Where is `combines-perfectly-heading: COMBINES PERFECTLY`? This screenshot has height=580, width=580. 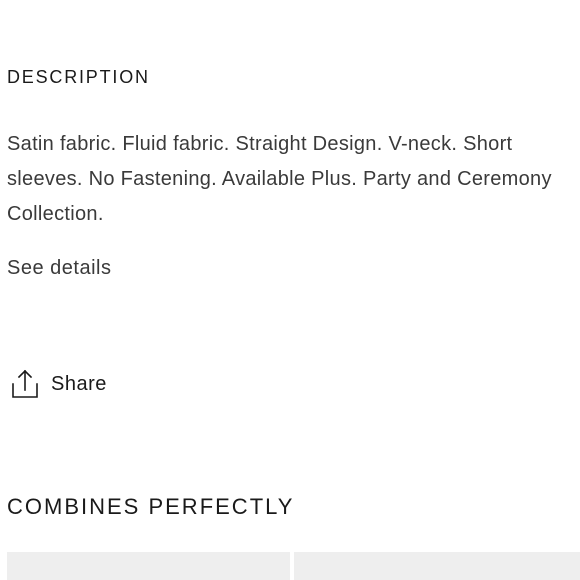
combines-perfectly-heading: COMBINES PERFECTLY is located at coordinates (151, 506).